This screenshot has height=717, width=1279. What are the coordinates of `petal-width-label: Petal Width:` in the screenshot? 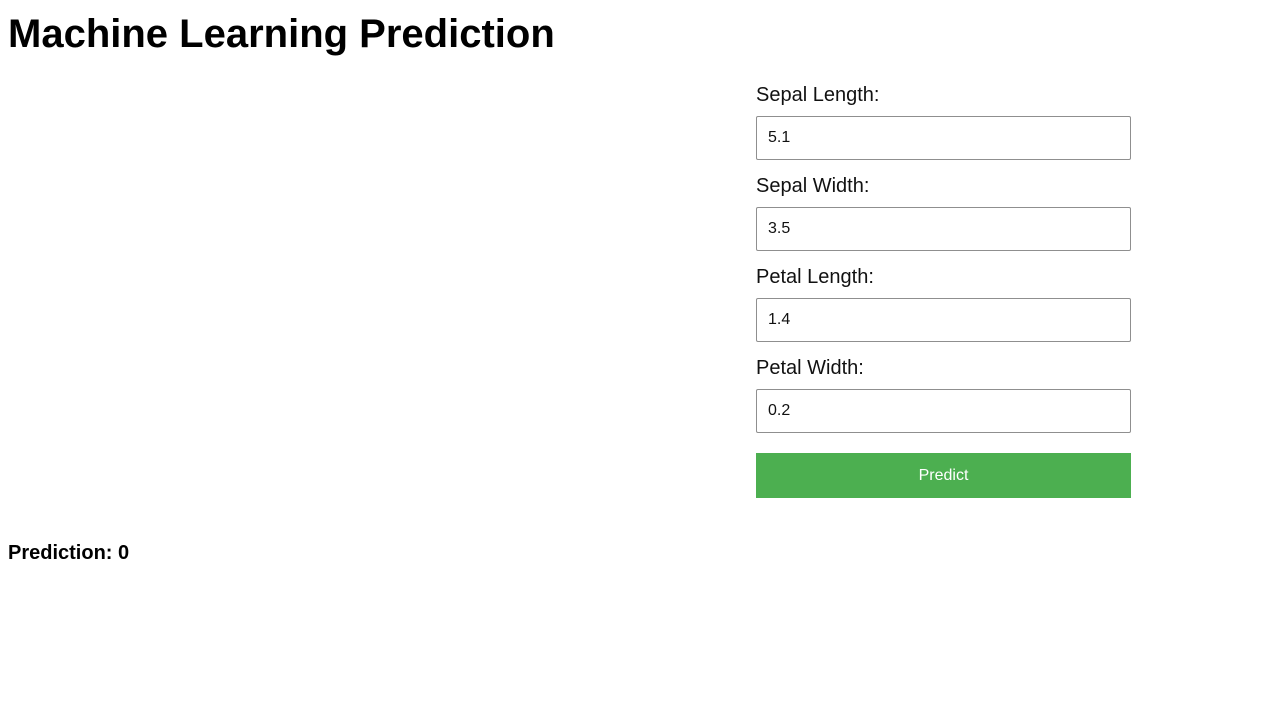 It's located at (810, 368).